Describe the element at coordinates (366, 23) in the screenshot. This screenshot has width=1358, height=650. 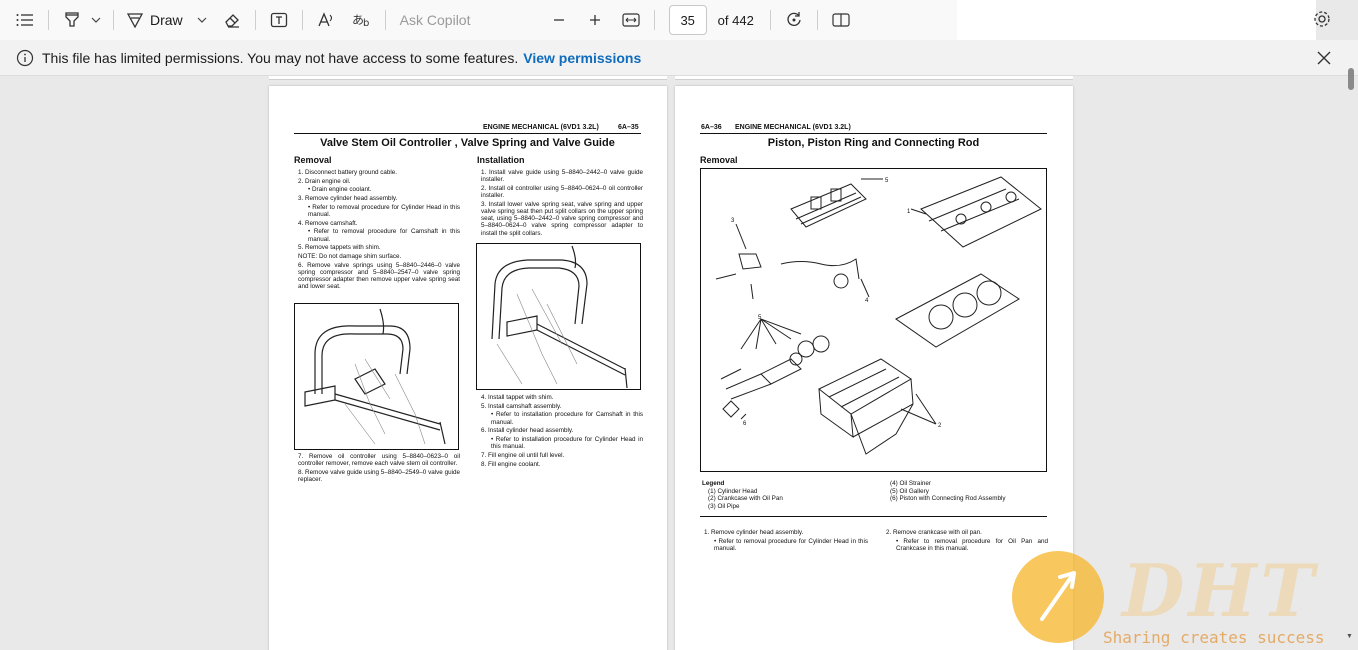
I see `svg-text: b` at that location.